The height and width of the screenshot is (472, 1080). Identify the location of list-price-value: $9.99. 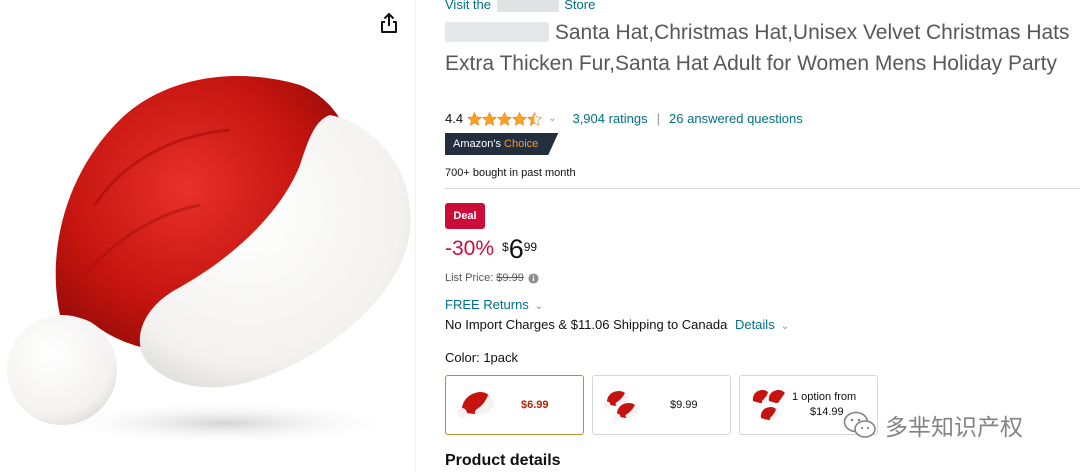
(510, 278).